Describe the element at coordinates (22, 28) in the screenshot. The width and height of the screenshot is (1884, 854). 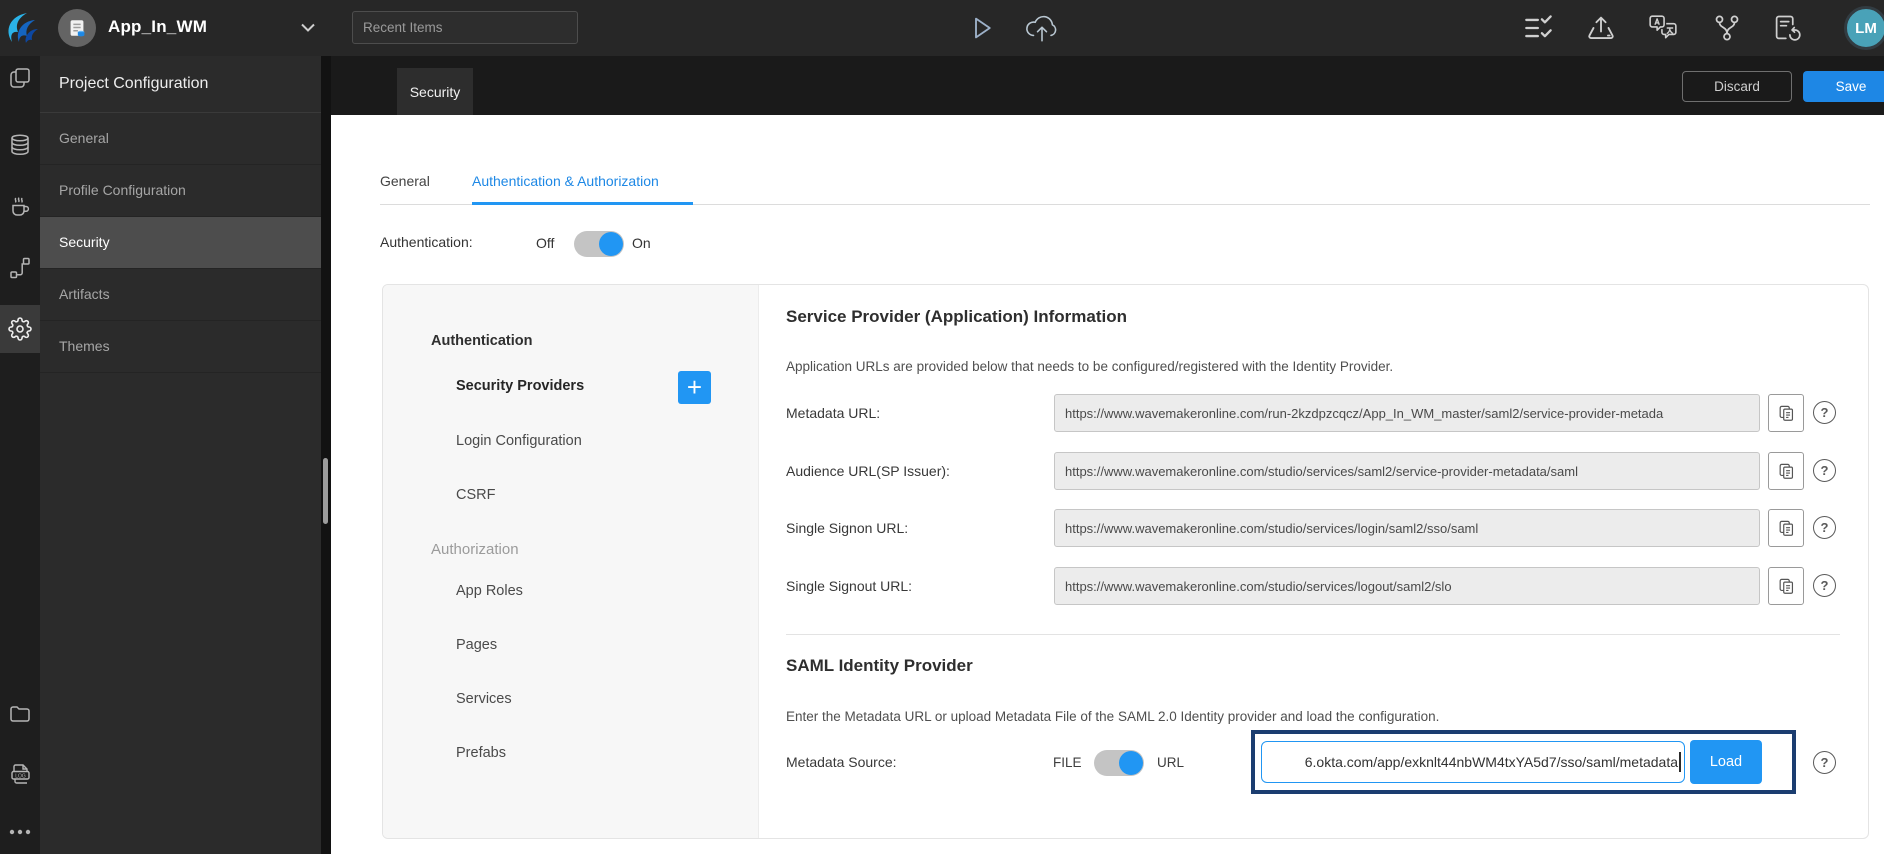
I see `wavemaker-logo-icon` at that location.